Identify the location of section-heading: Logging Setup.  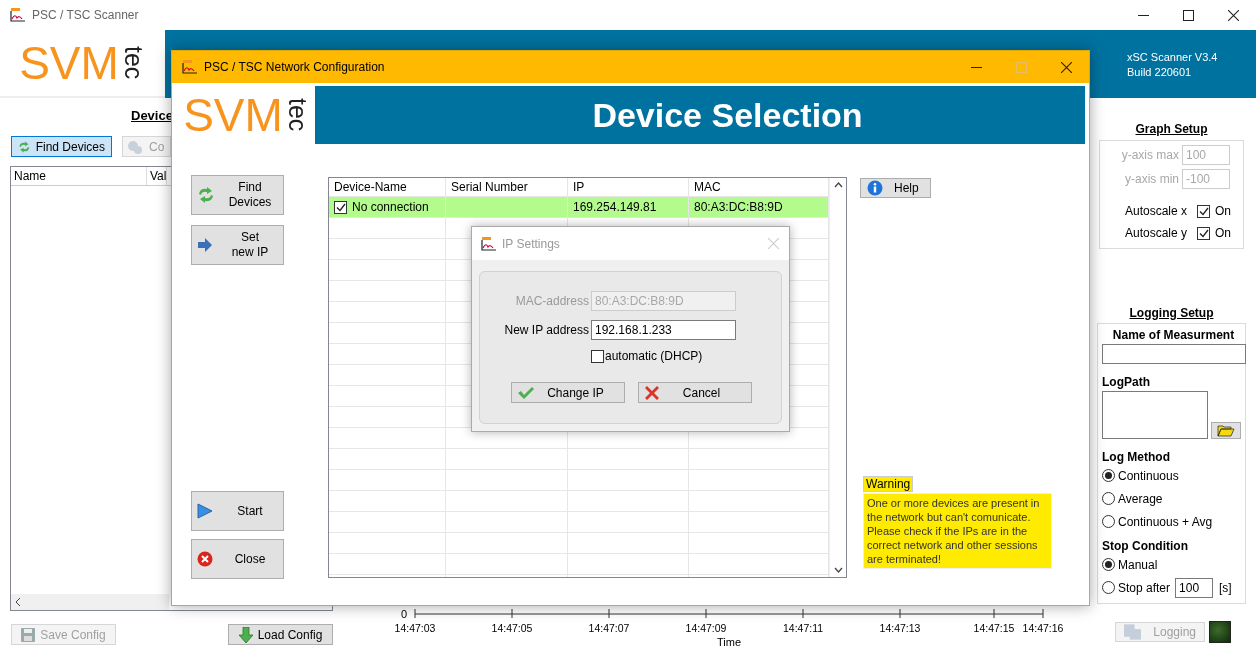
(1171, 313).